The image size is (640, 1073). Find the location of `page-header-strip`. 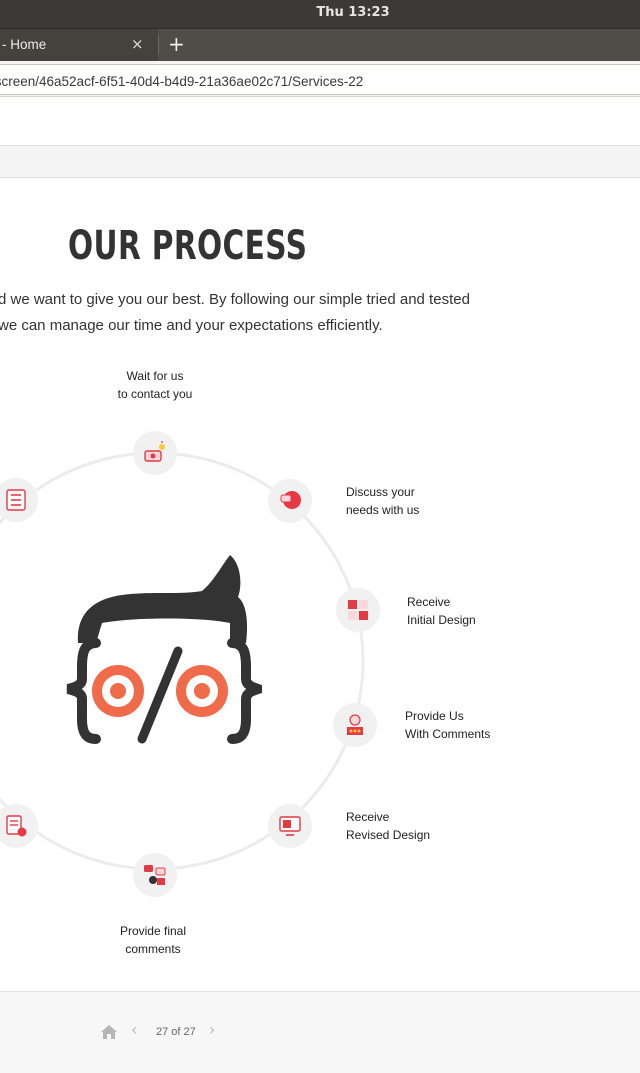

page-header-strip is located at coordinates (320, 121).